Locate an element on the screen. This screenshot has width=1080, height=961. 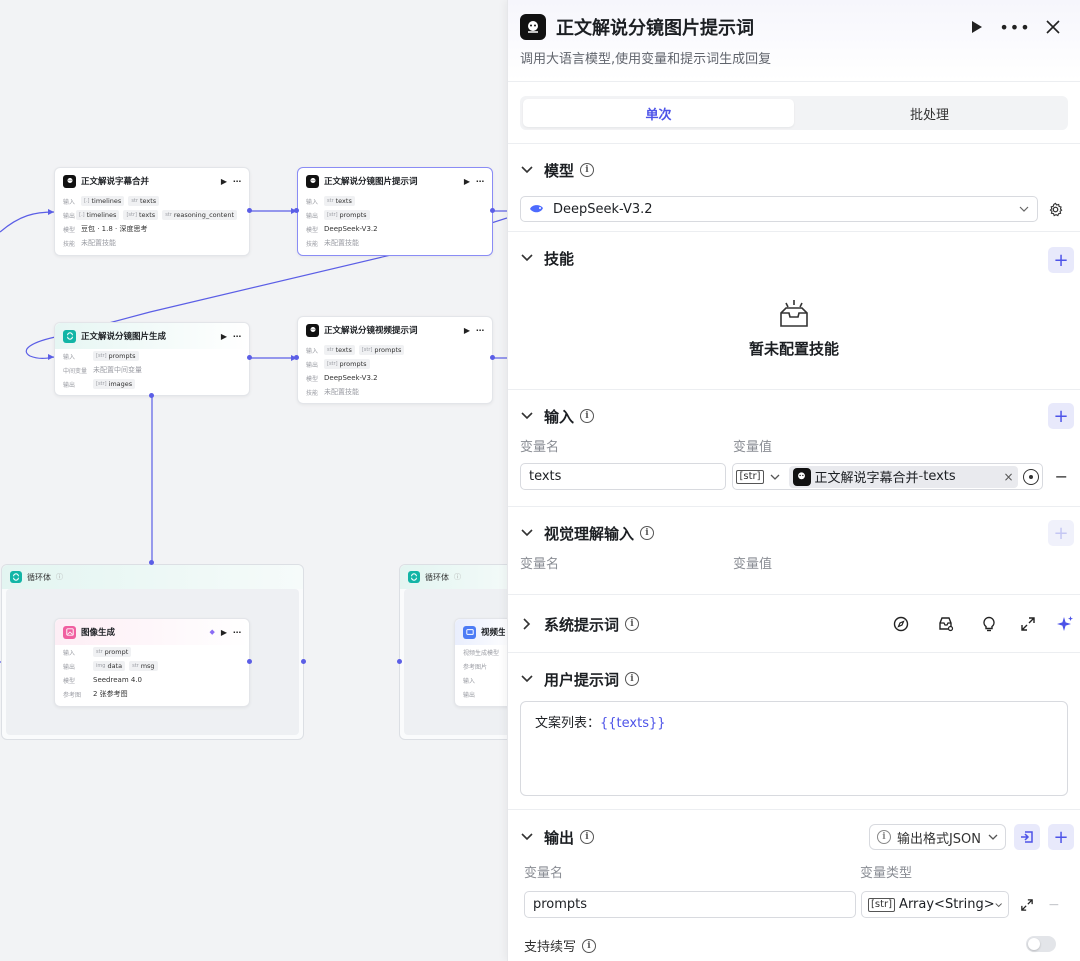
loop-title: 循环体 is located at coordinates (437, 577).